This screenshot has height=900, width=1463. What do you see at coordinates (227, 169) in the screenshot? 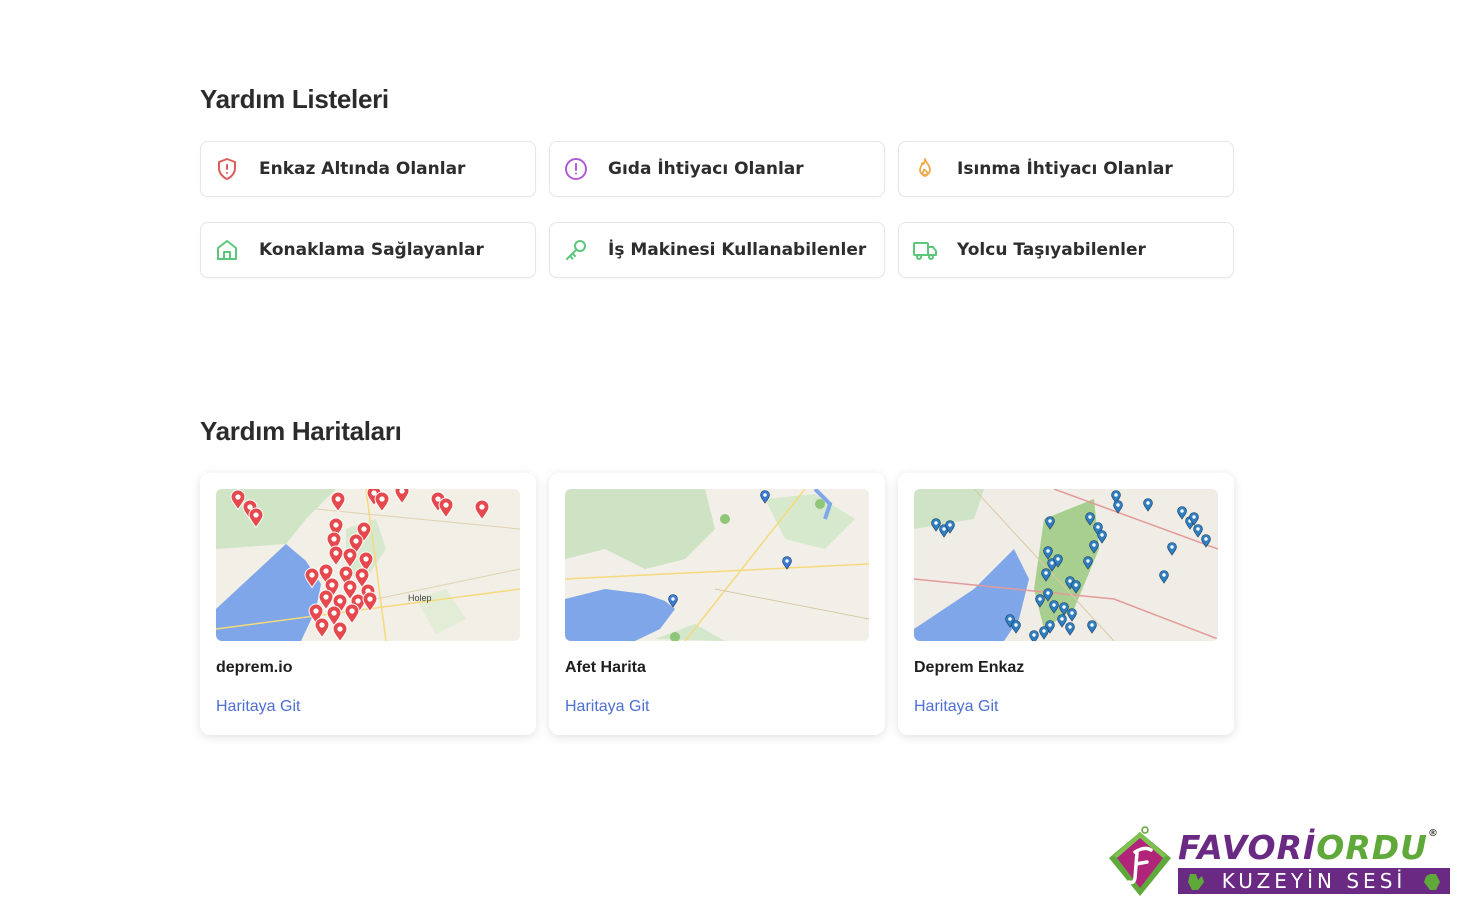
I see `shield-alert-icon` at bounding box center [227, 169].